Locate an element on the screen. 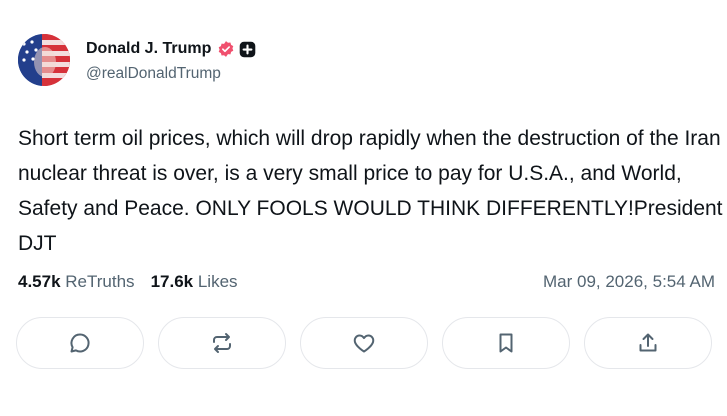 The image size is (727, 416). action-bar is located at coordinates (364, 343).